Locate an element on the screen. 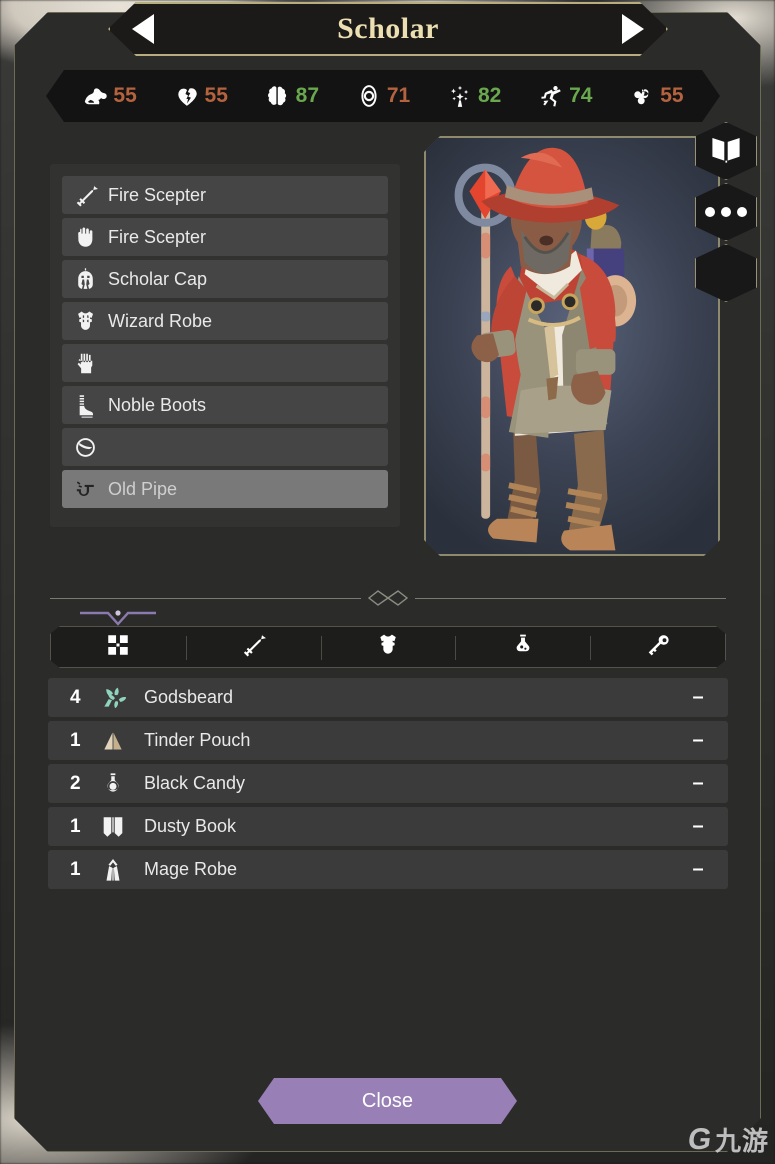 This screenshot has height=1164, width=775. next-character-button is located at coordinates (633, 29).